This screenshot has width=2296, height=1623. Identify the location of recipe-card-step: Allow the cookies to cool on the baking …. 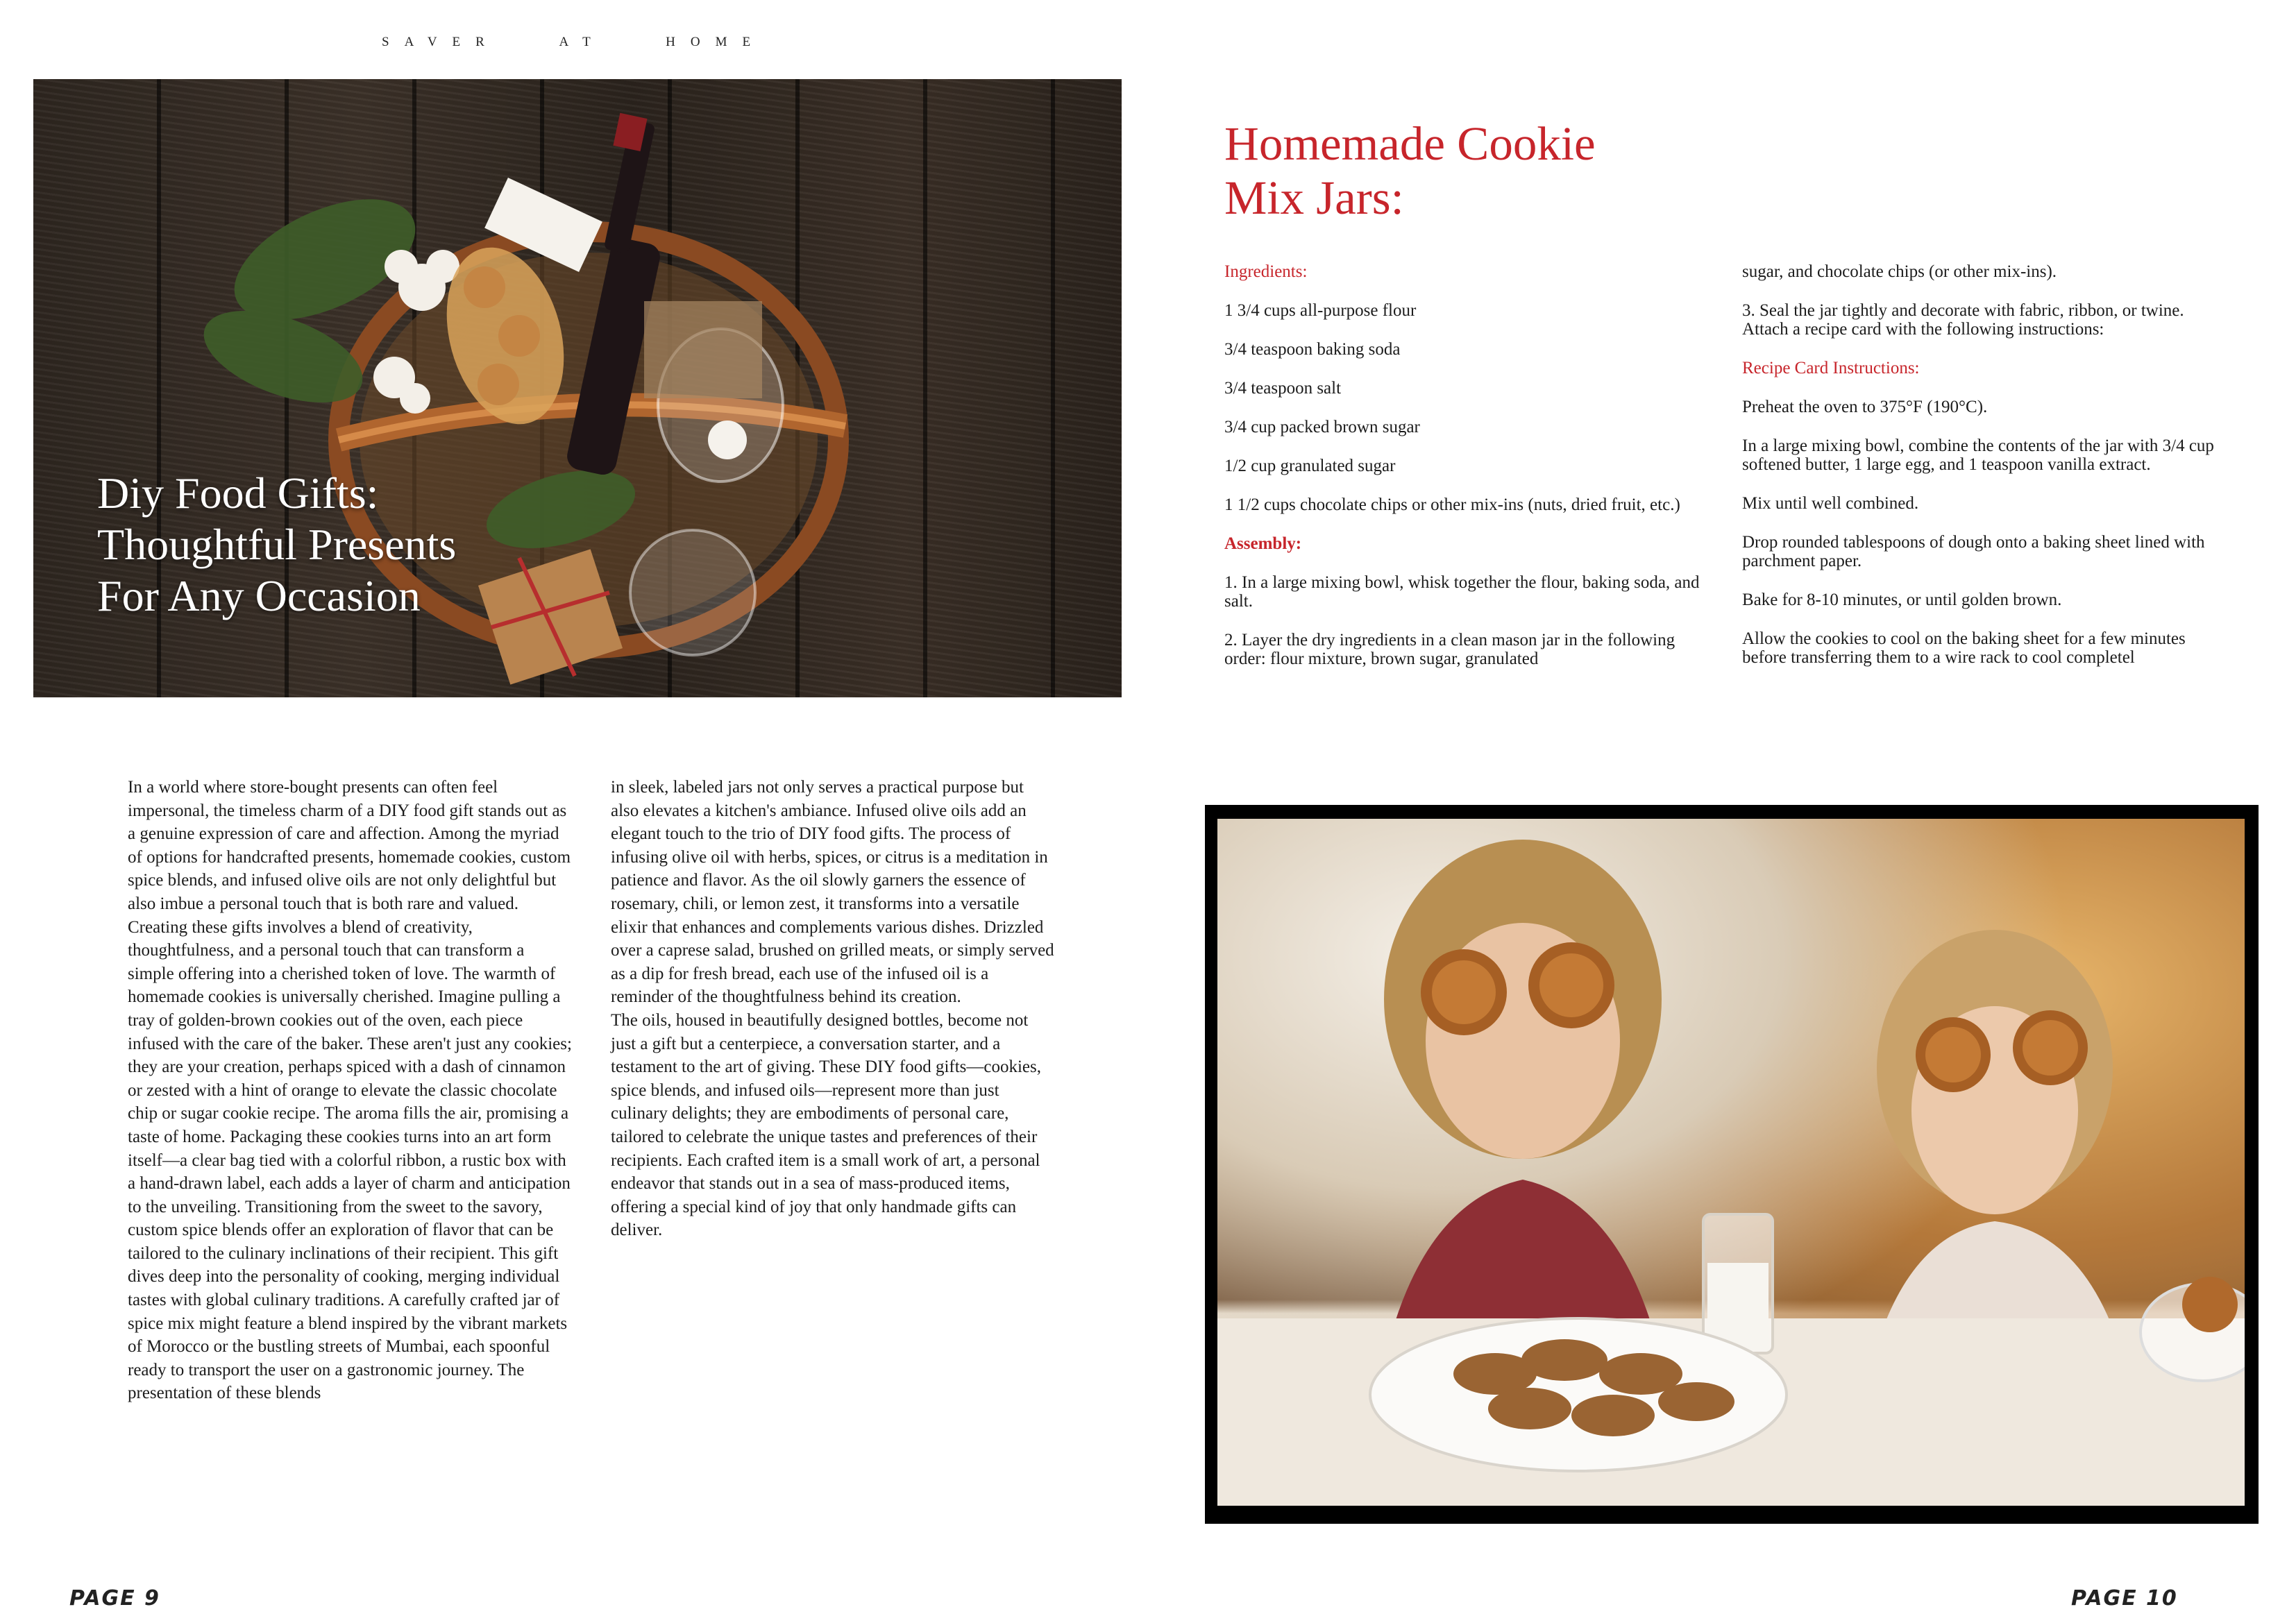
(1964, 648).